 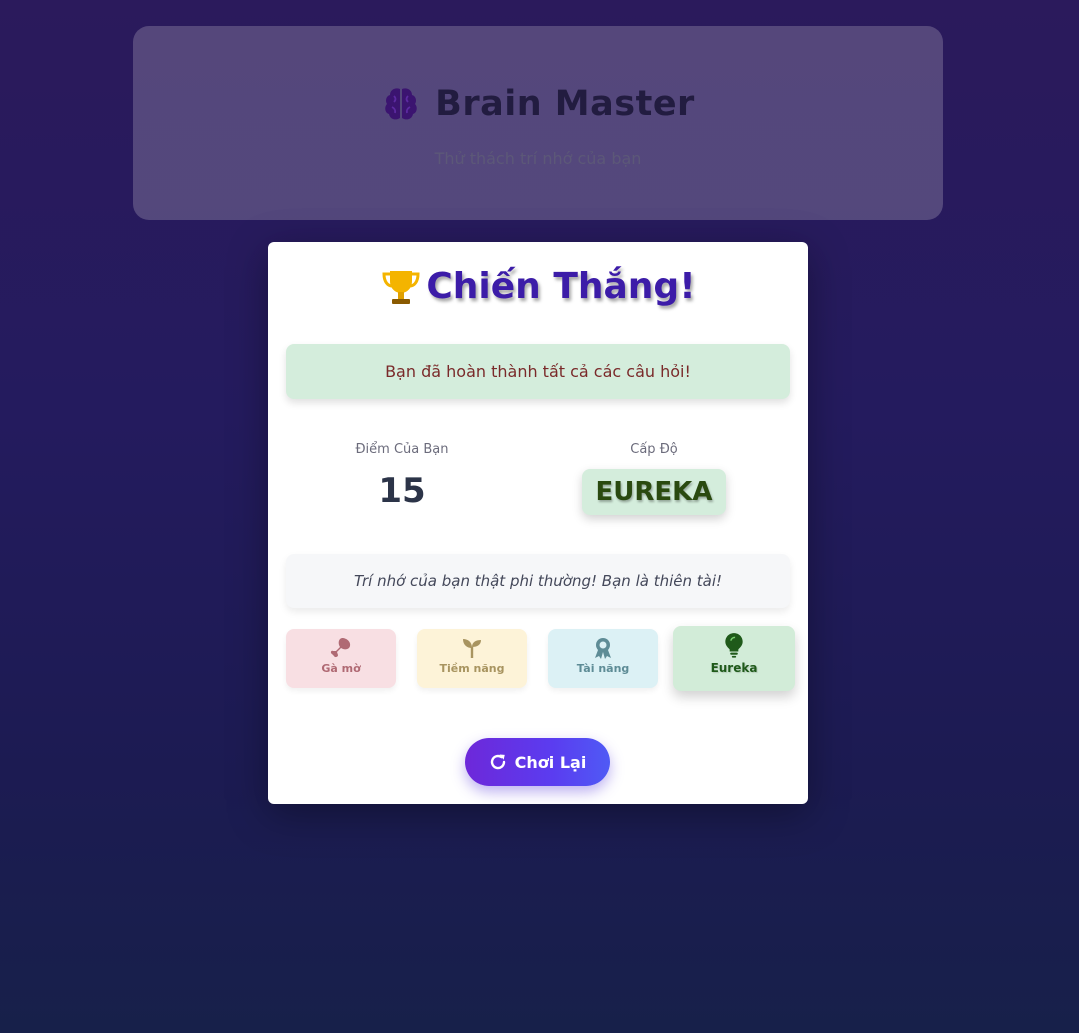 I want to click on tier-tai-nang: Tài năng, so click(x=603, y=658).